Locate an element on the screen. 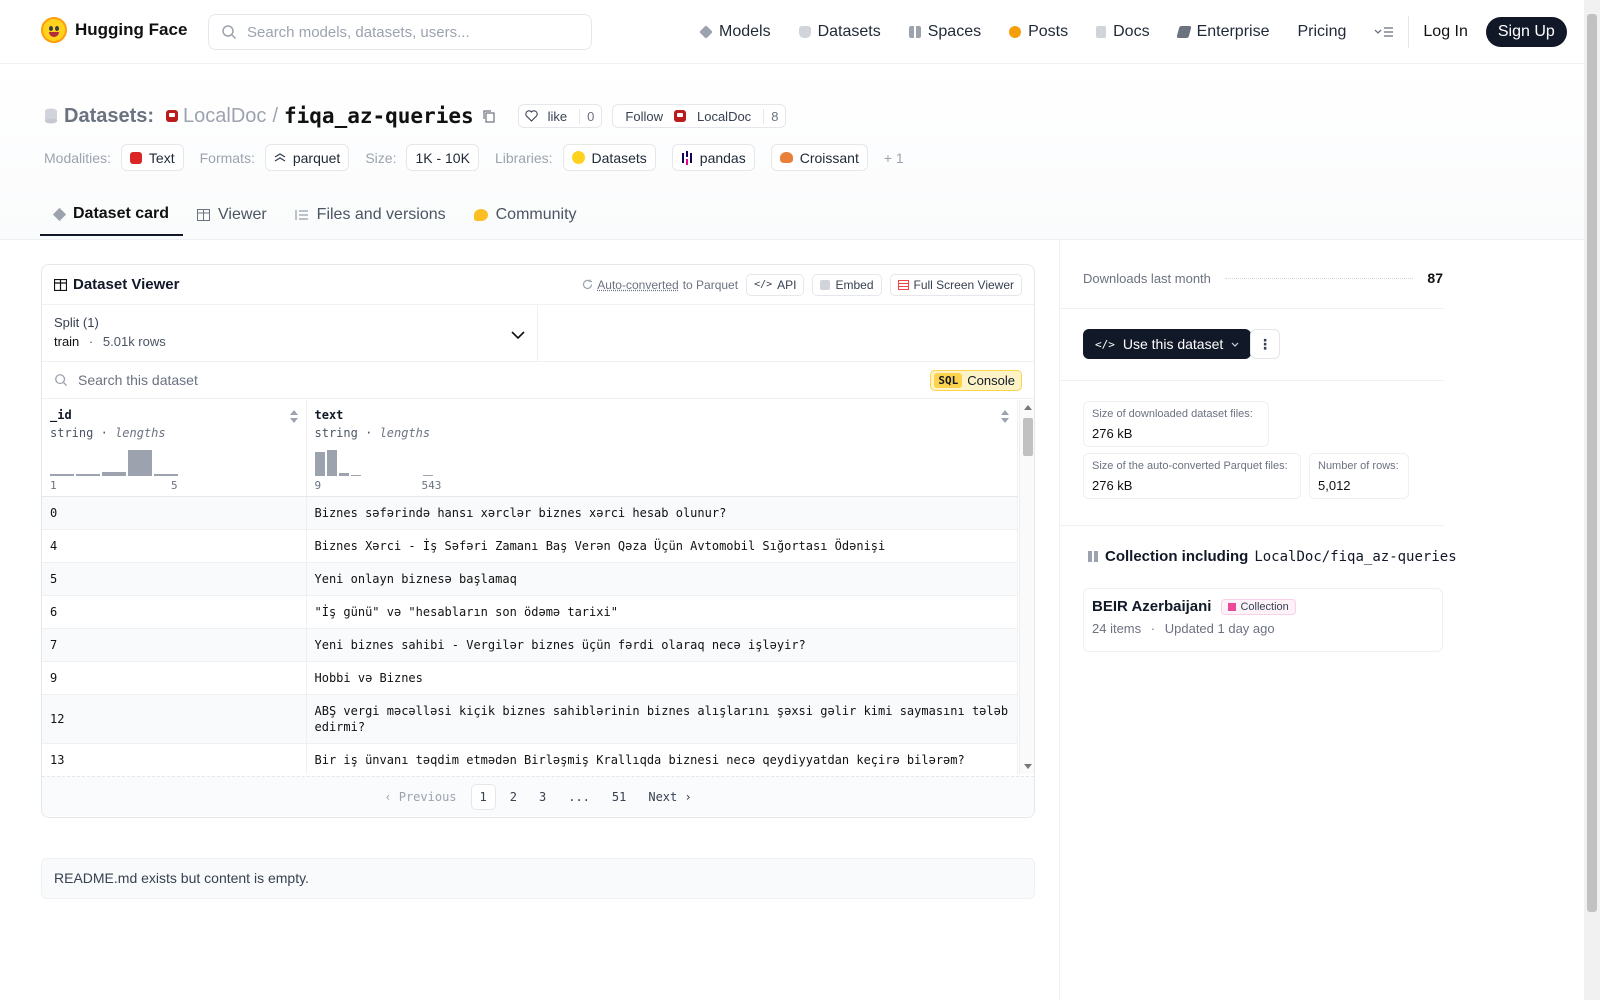 The width and height of the screenshot is (1600, 1000). logo-link: Hugging Face is located at coordinates (114, 30).